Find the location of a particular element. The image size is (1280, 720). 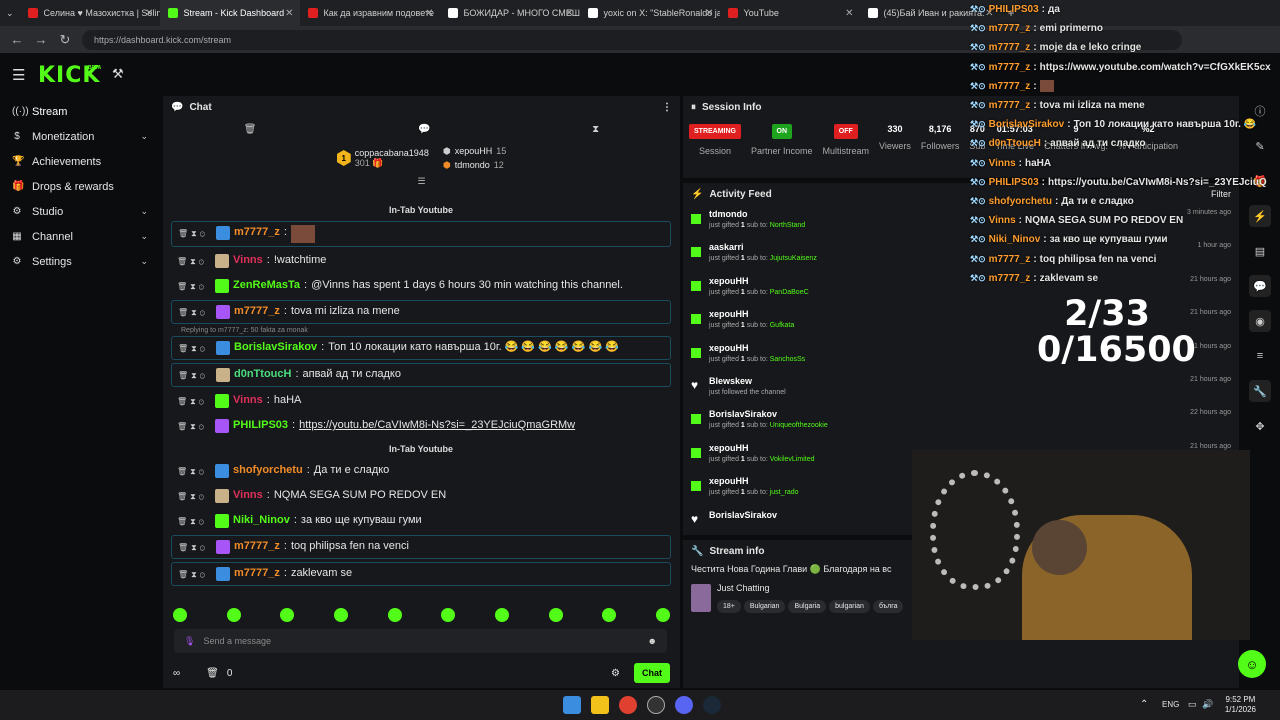

trash-icon: 🗑 is located at coordinates (250, 129).